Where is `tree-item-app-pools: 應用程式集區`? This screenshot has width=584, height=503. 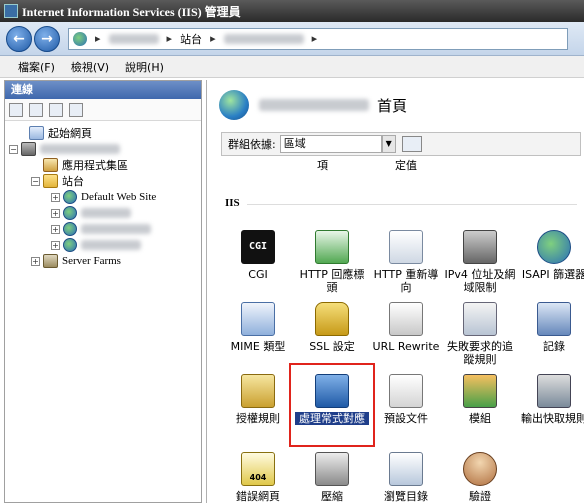
tree-item-app-pools: 應用程式集區 is located at coordinates (85, 165).